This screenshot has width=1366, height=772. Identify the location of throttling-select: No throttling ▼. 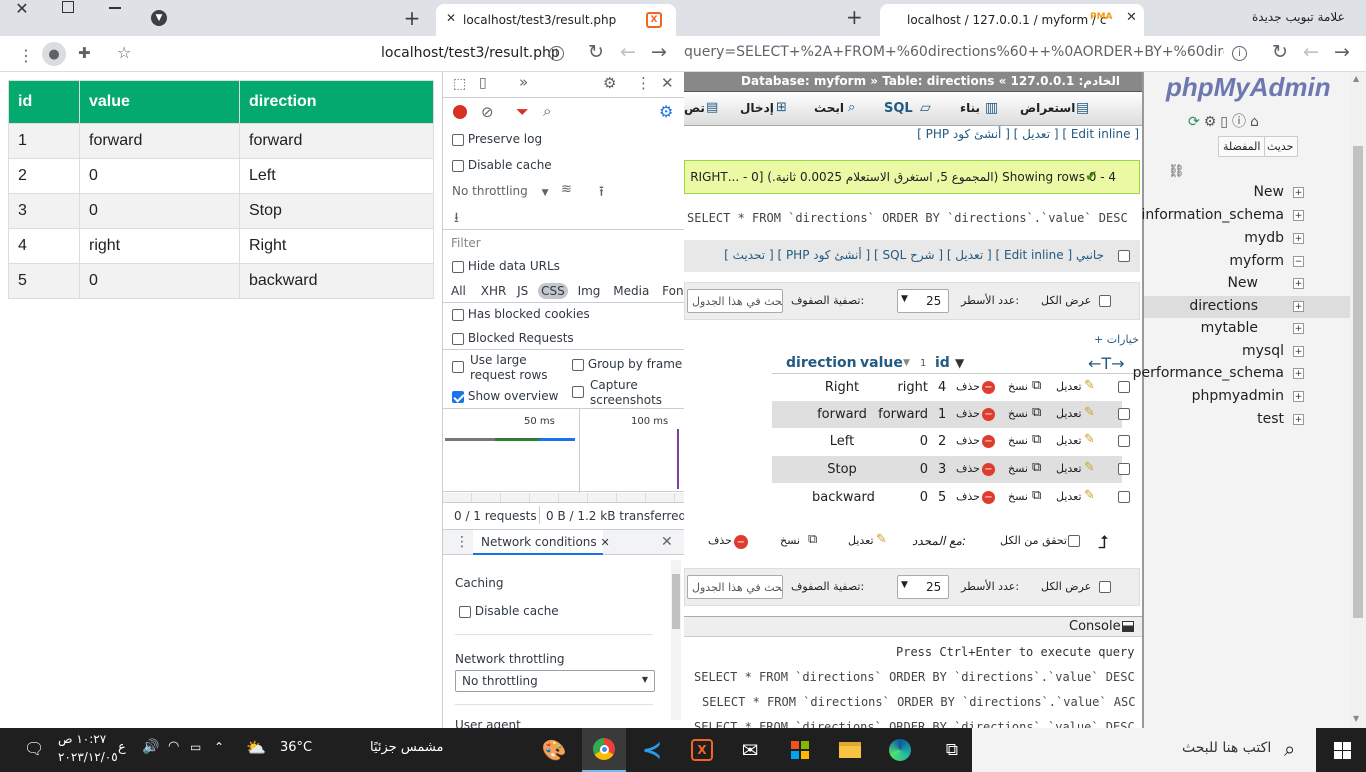
(500, 191).